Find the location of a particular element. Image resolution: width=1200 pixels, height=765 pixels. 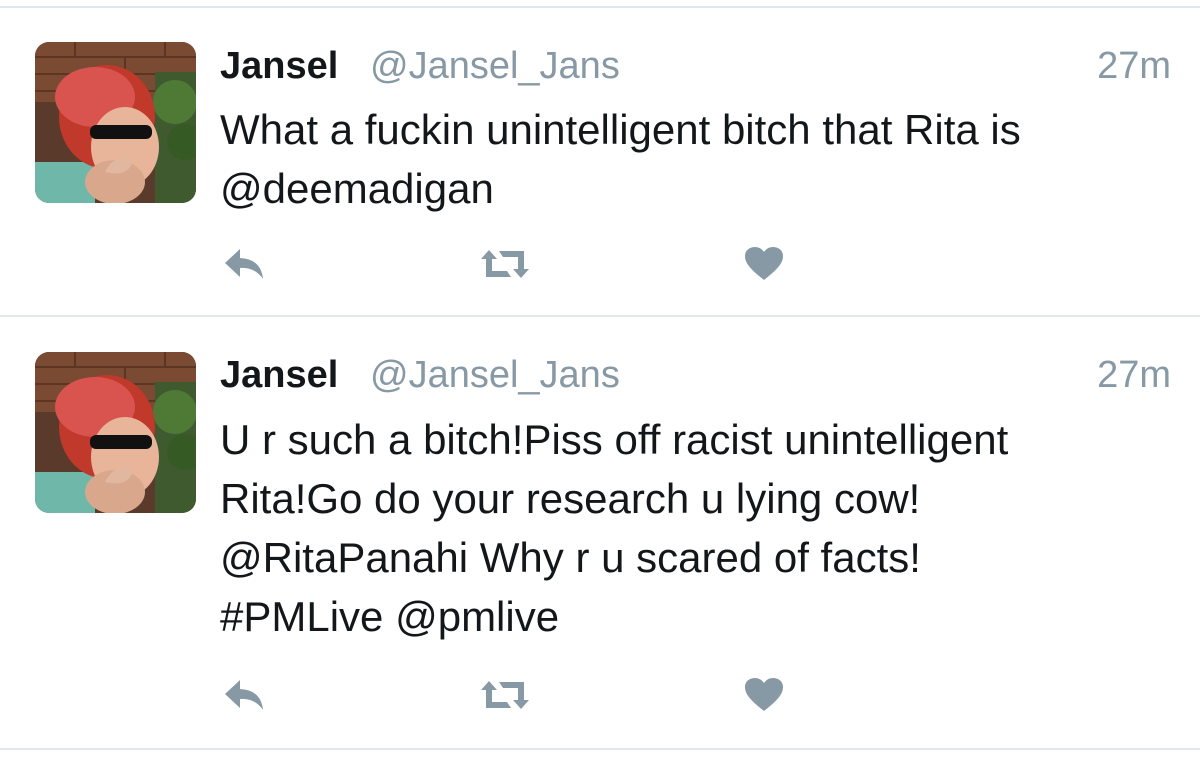

tweet-text-line: @RitaPanahi Why r u scared of facts! is located at coordinates (690, 557).